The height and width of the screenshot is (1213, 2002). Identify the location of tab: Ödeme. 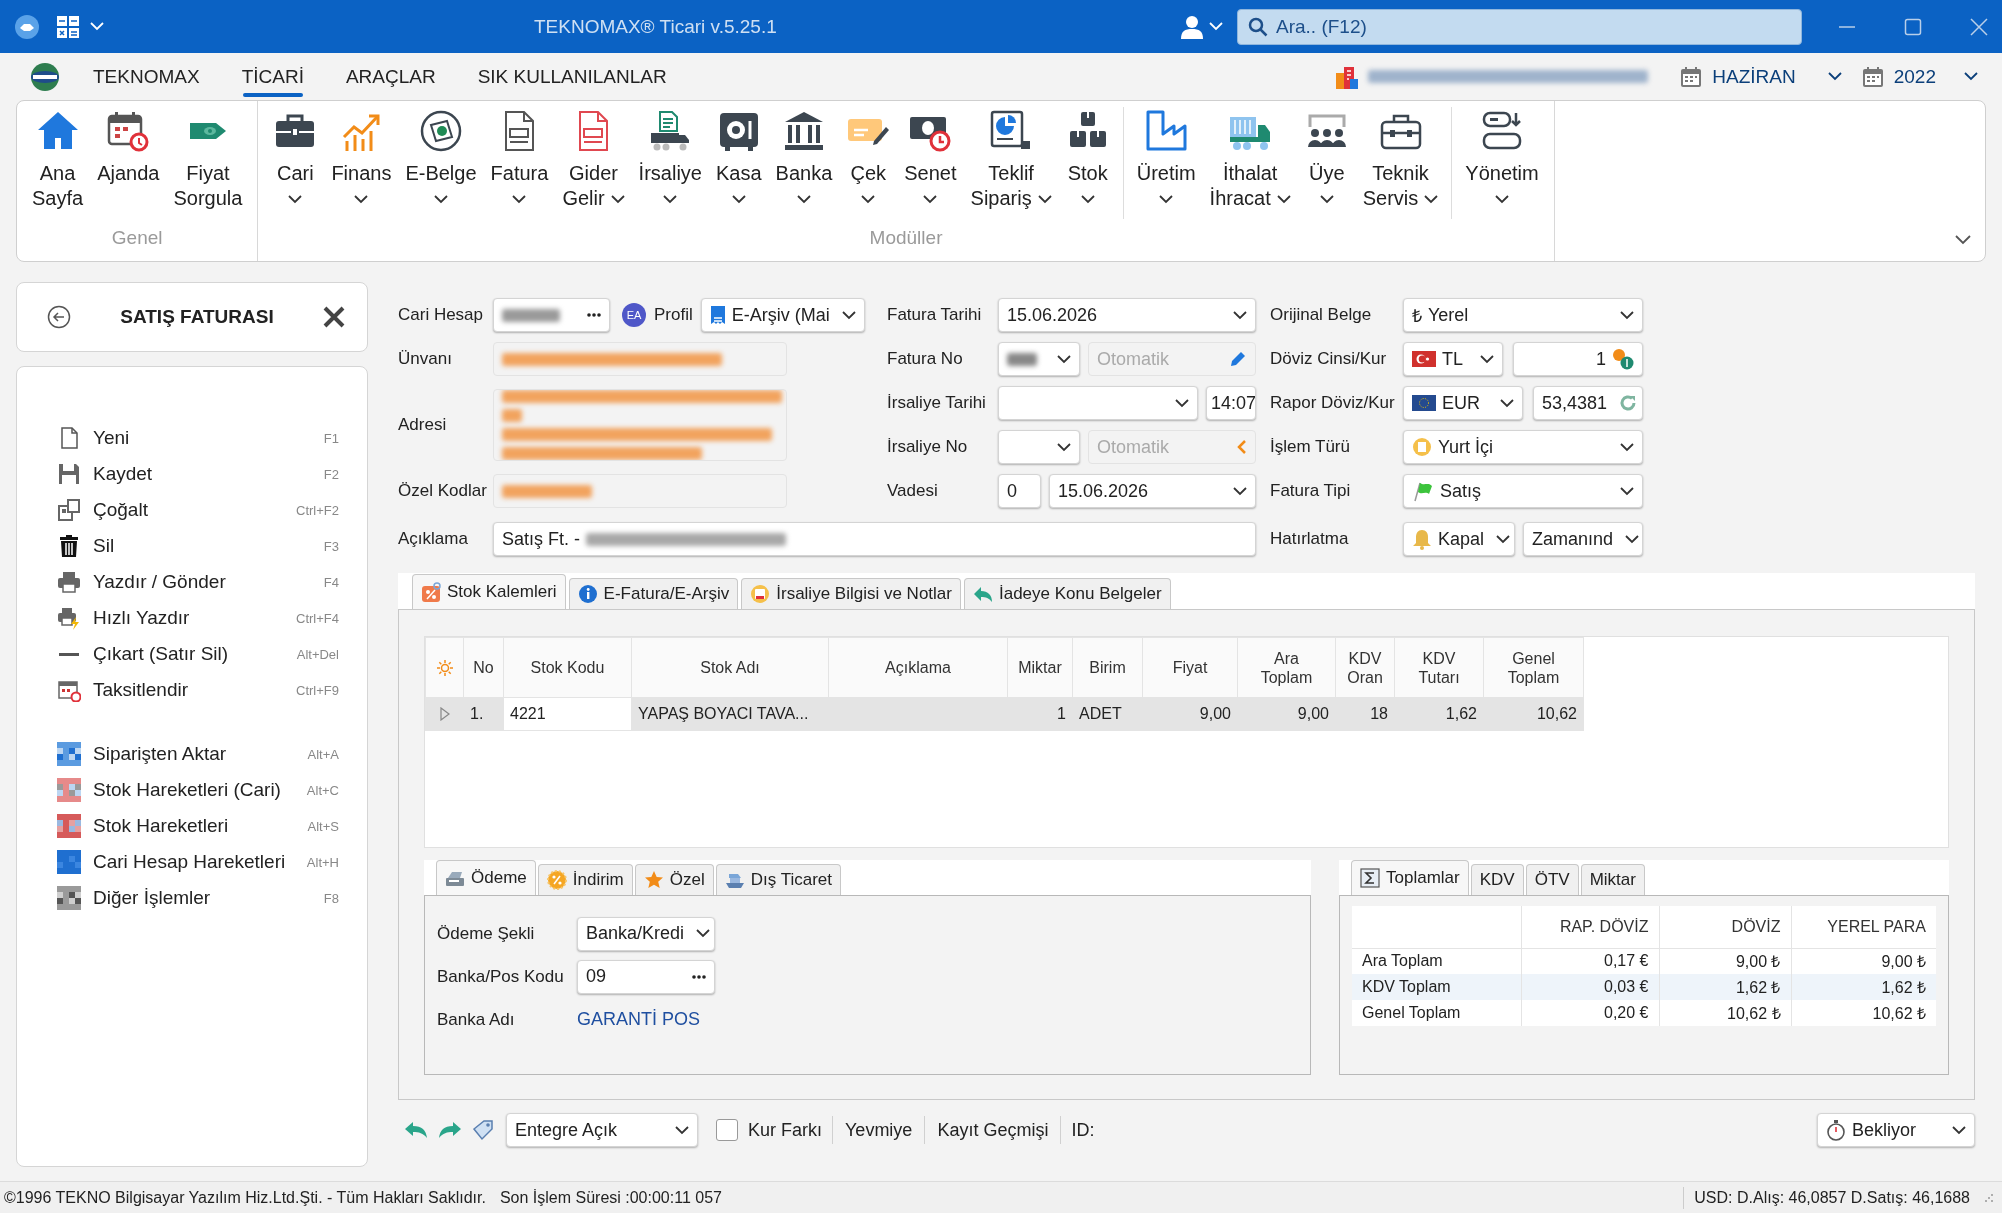
(486, 877).